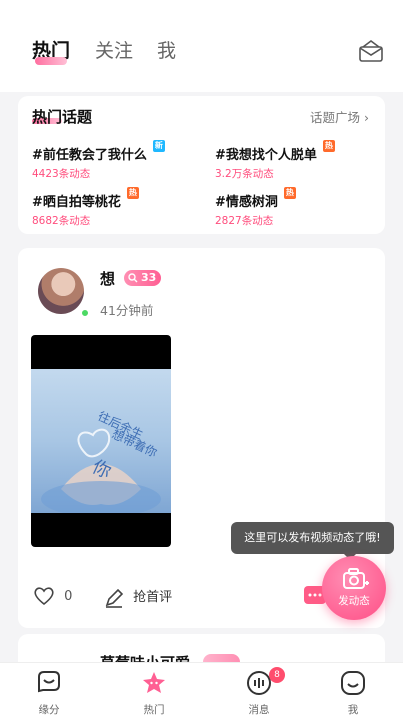  Describe the element at coordinates (354, 601) in the screenshot. I see `publish-post-label: 发动态` at that location.